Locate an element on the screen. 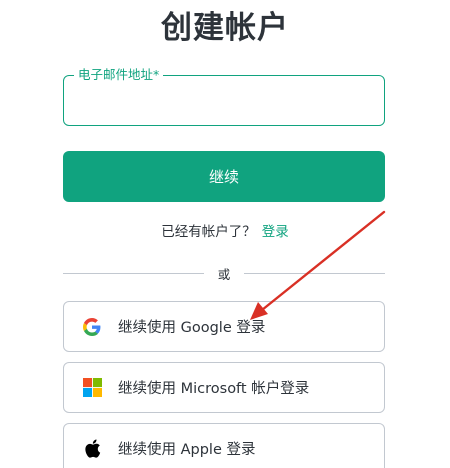 The image size is (450, 468). email-field-label: 电子邮件地址* is located at coordinates (119, 75).